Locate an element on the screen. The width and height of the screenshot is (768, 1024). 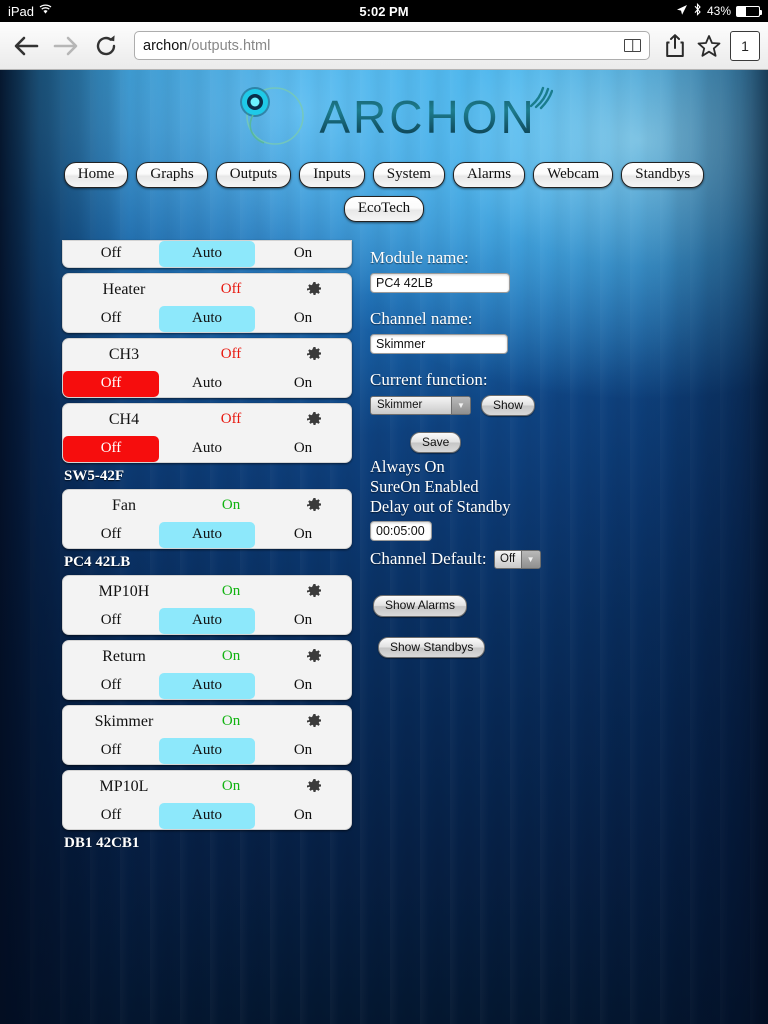
module-name-input: PC4 42LB is located at coordinates (440, 282).